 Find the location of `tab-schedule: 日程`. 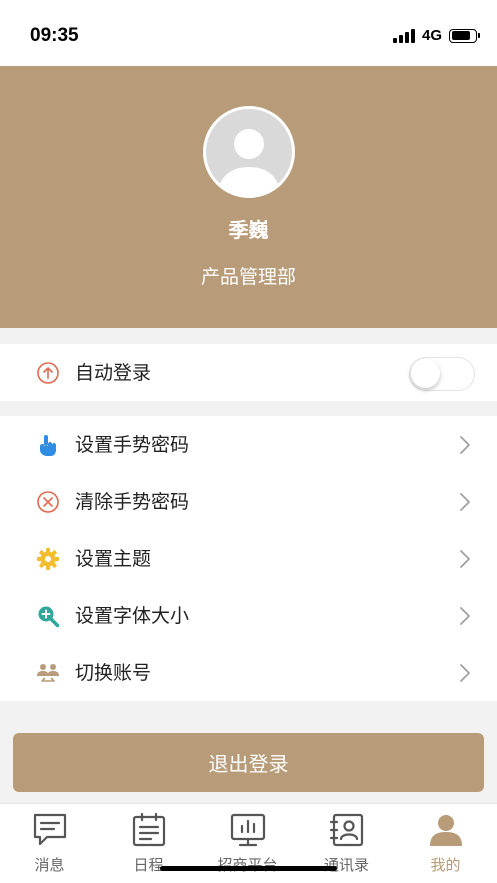

tab-schedule: 日程 is located at coordinates (148, 843).